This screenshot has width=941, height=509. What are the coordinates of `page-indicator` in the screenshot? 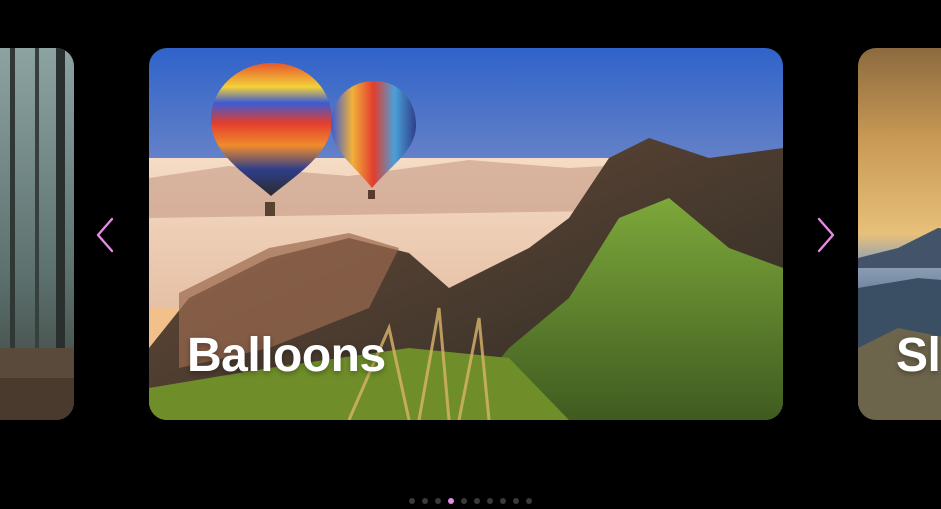 It's located at (470, 501).